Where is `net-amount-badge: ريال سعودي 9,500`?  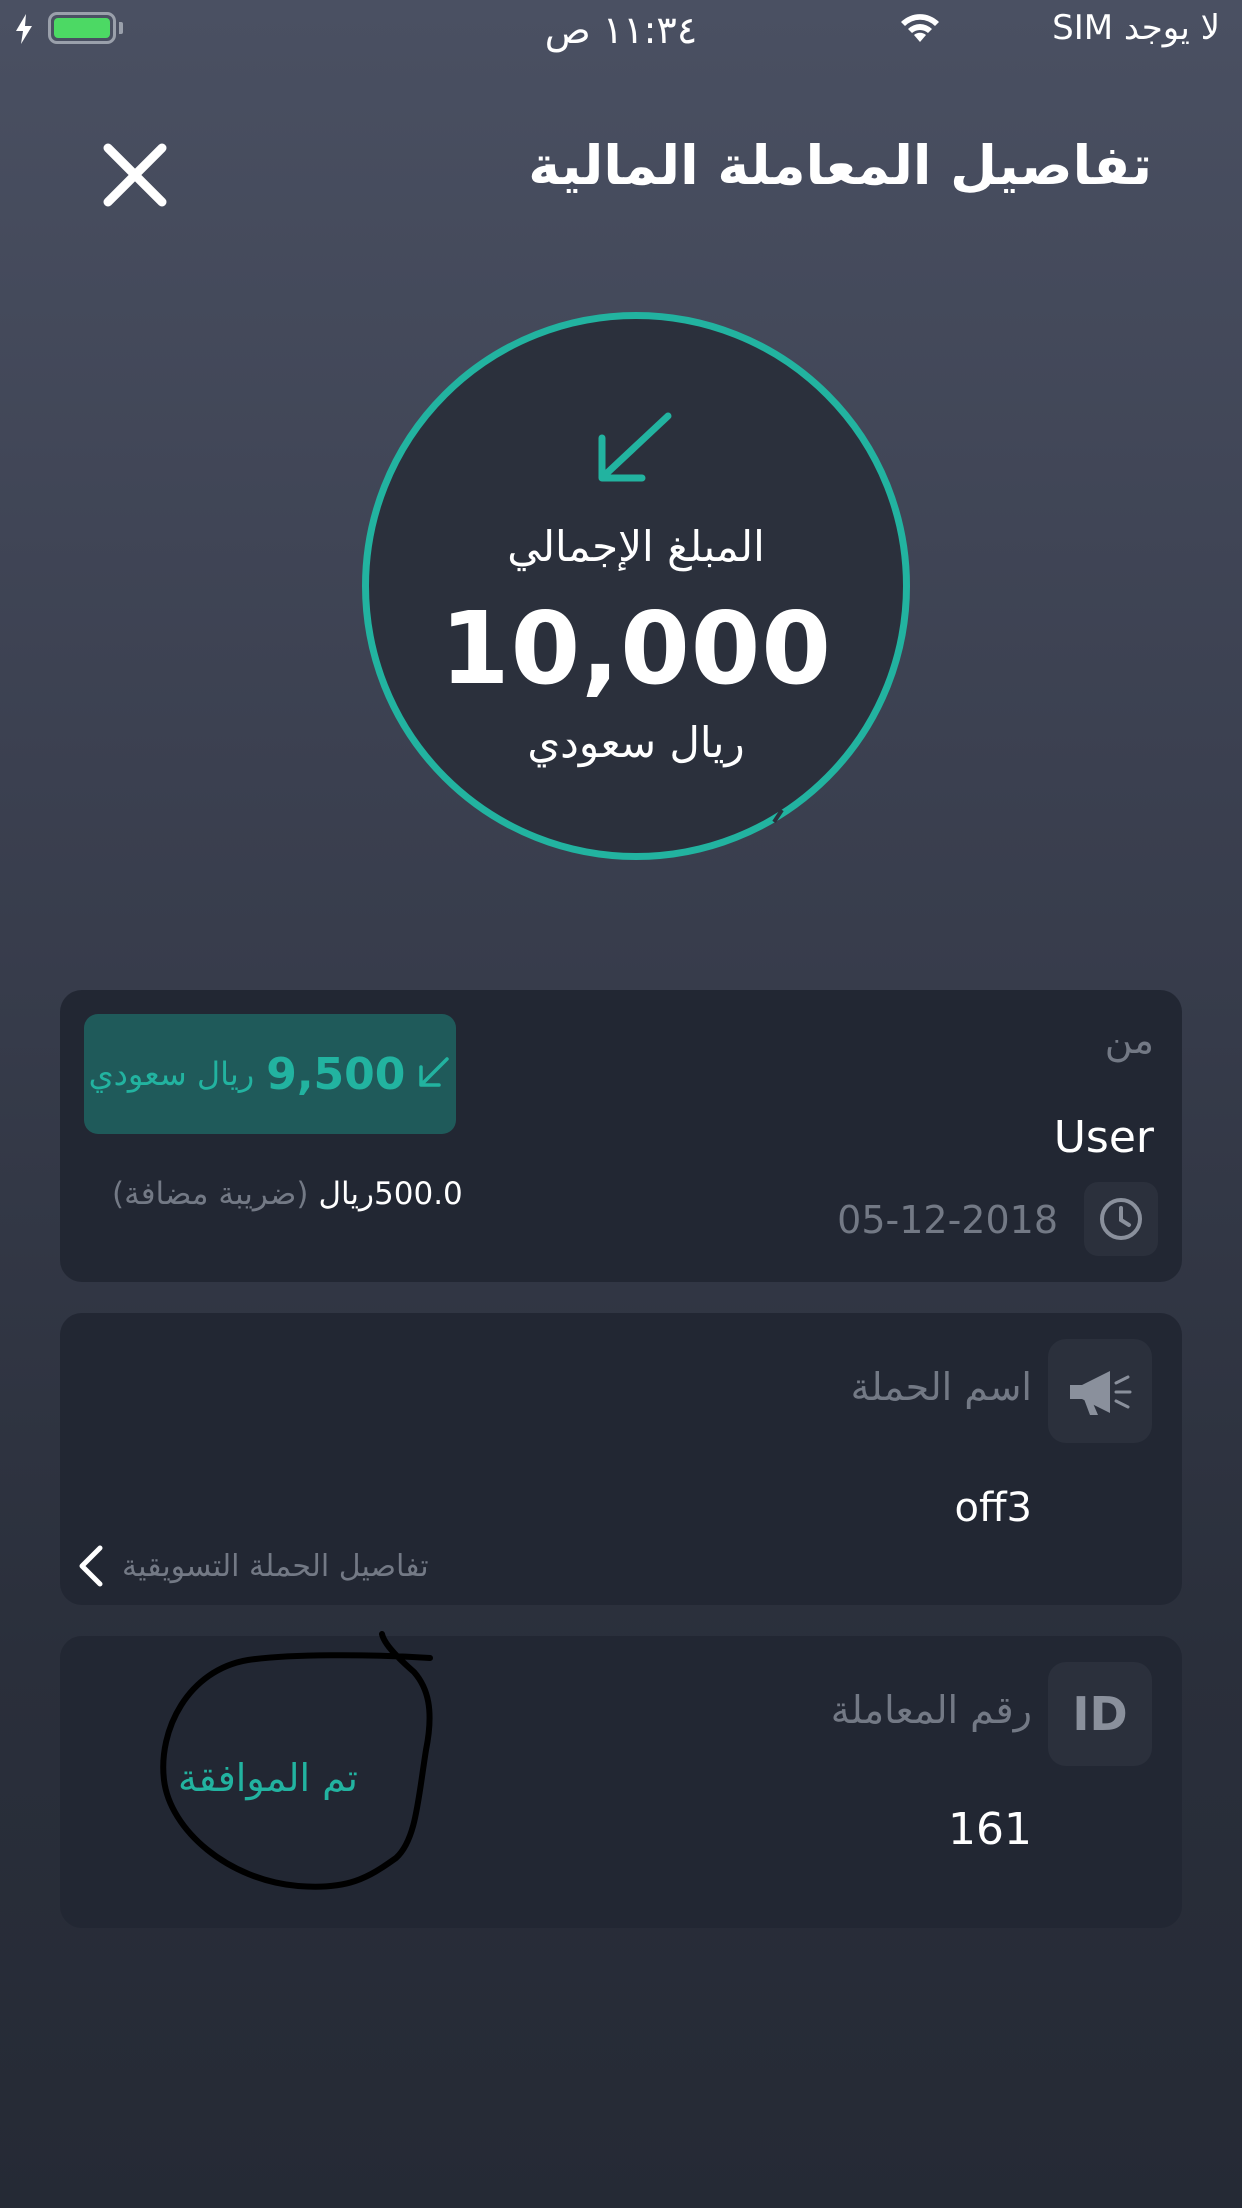 net-amount-badge: ريال سعودي 9,500 is located at coordinates (270, 1074).